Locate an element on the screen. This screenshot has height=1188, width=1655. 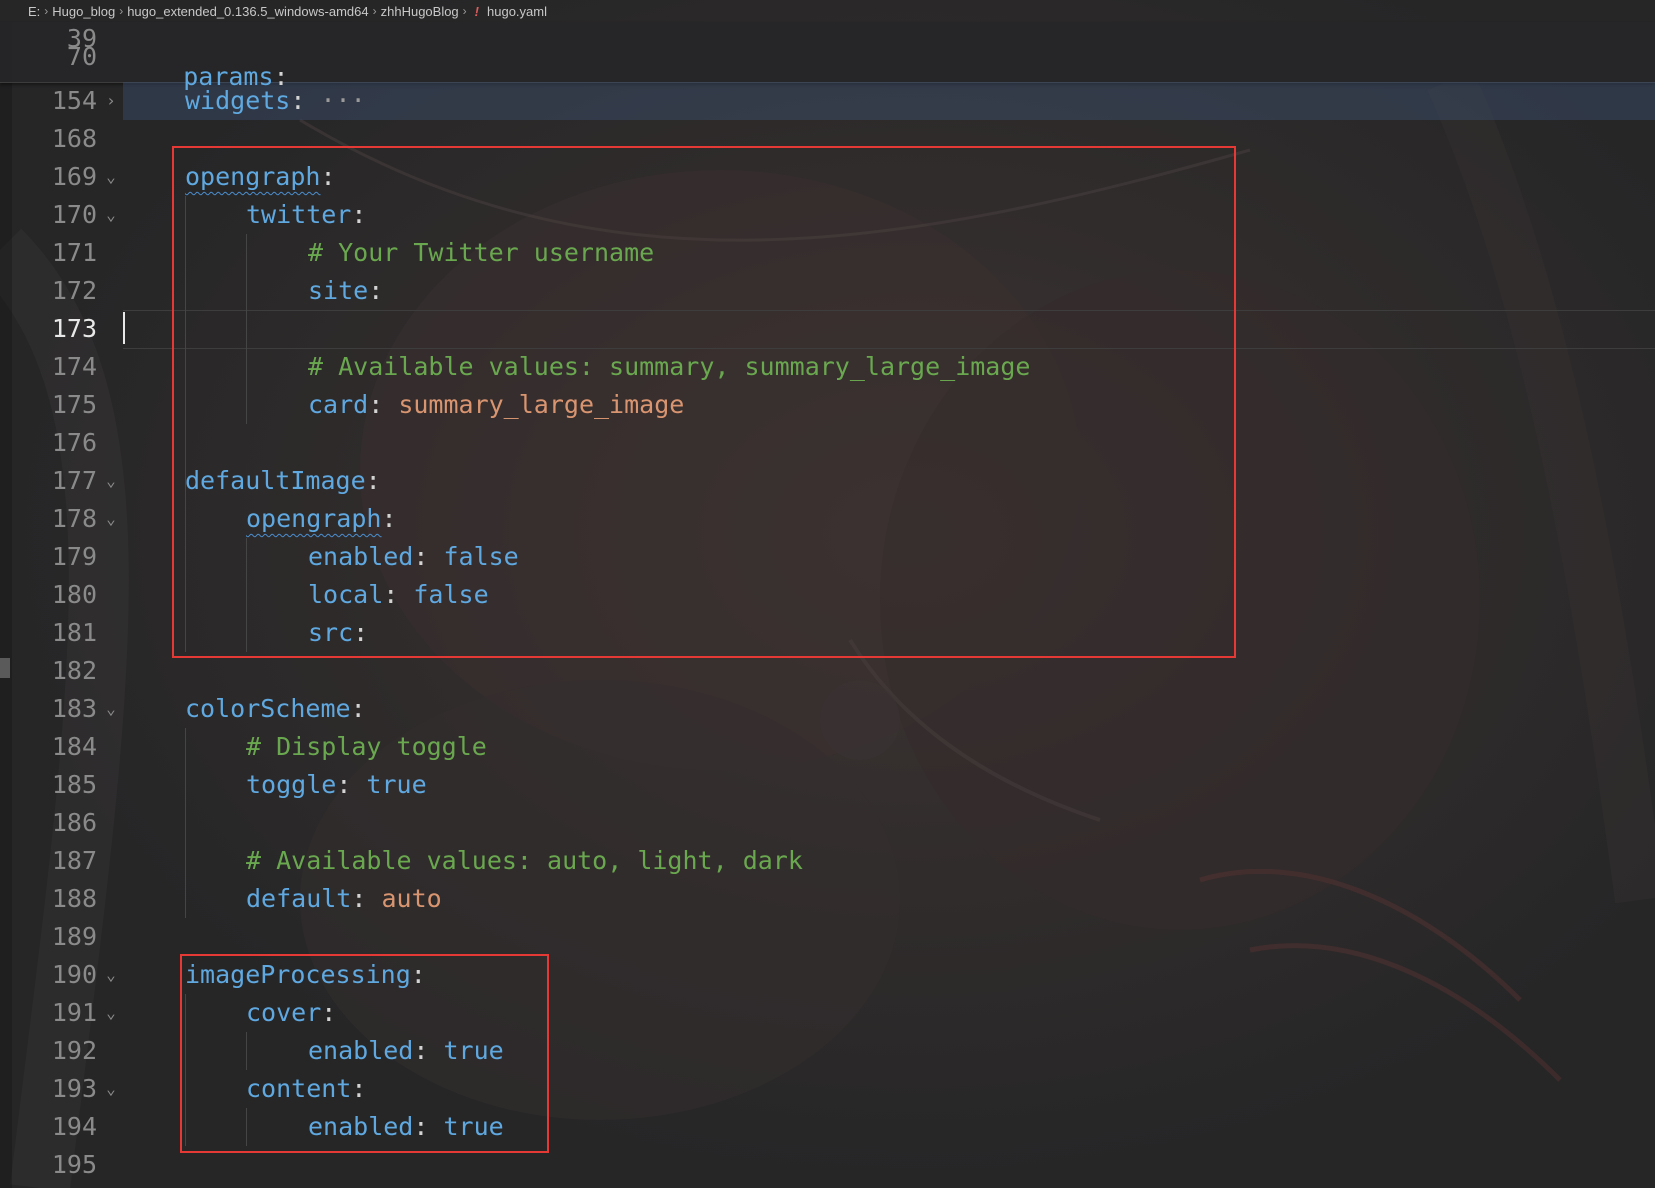
line-number: 180 is located at coordinates (74, 594).